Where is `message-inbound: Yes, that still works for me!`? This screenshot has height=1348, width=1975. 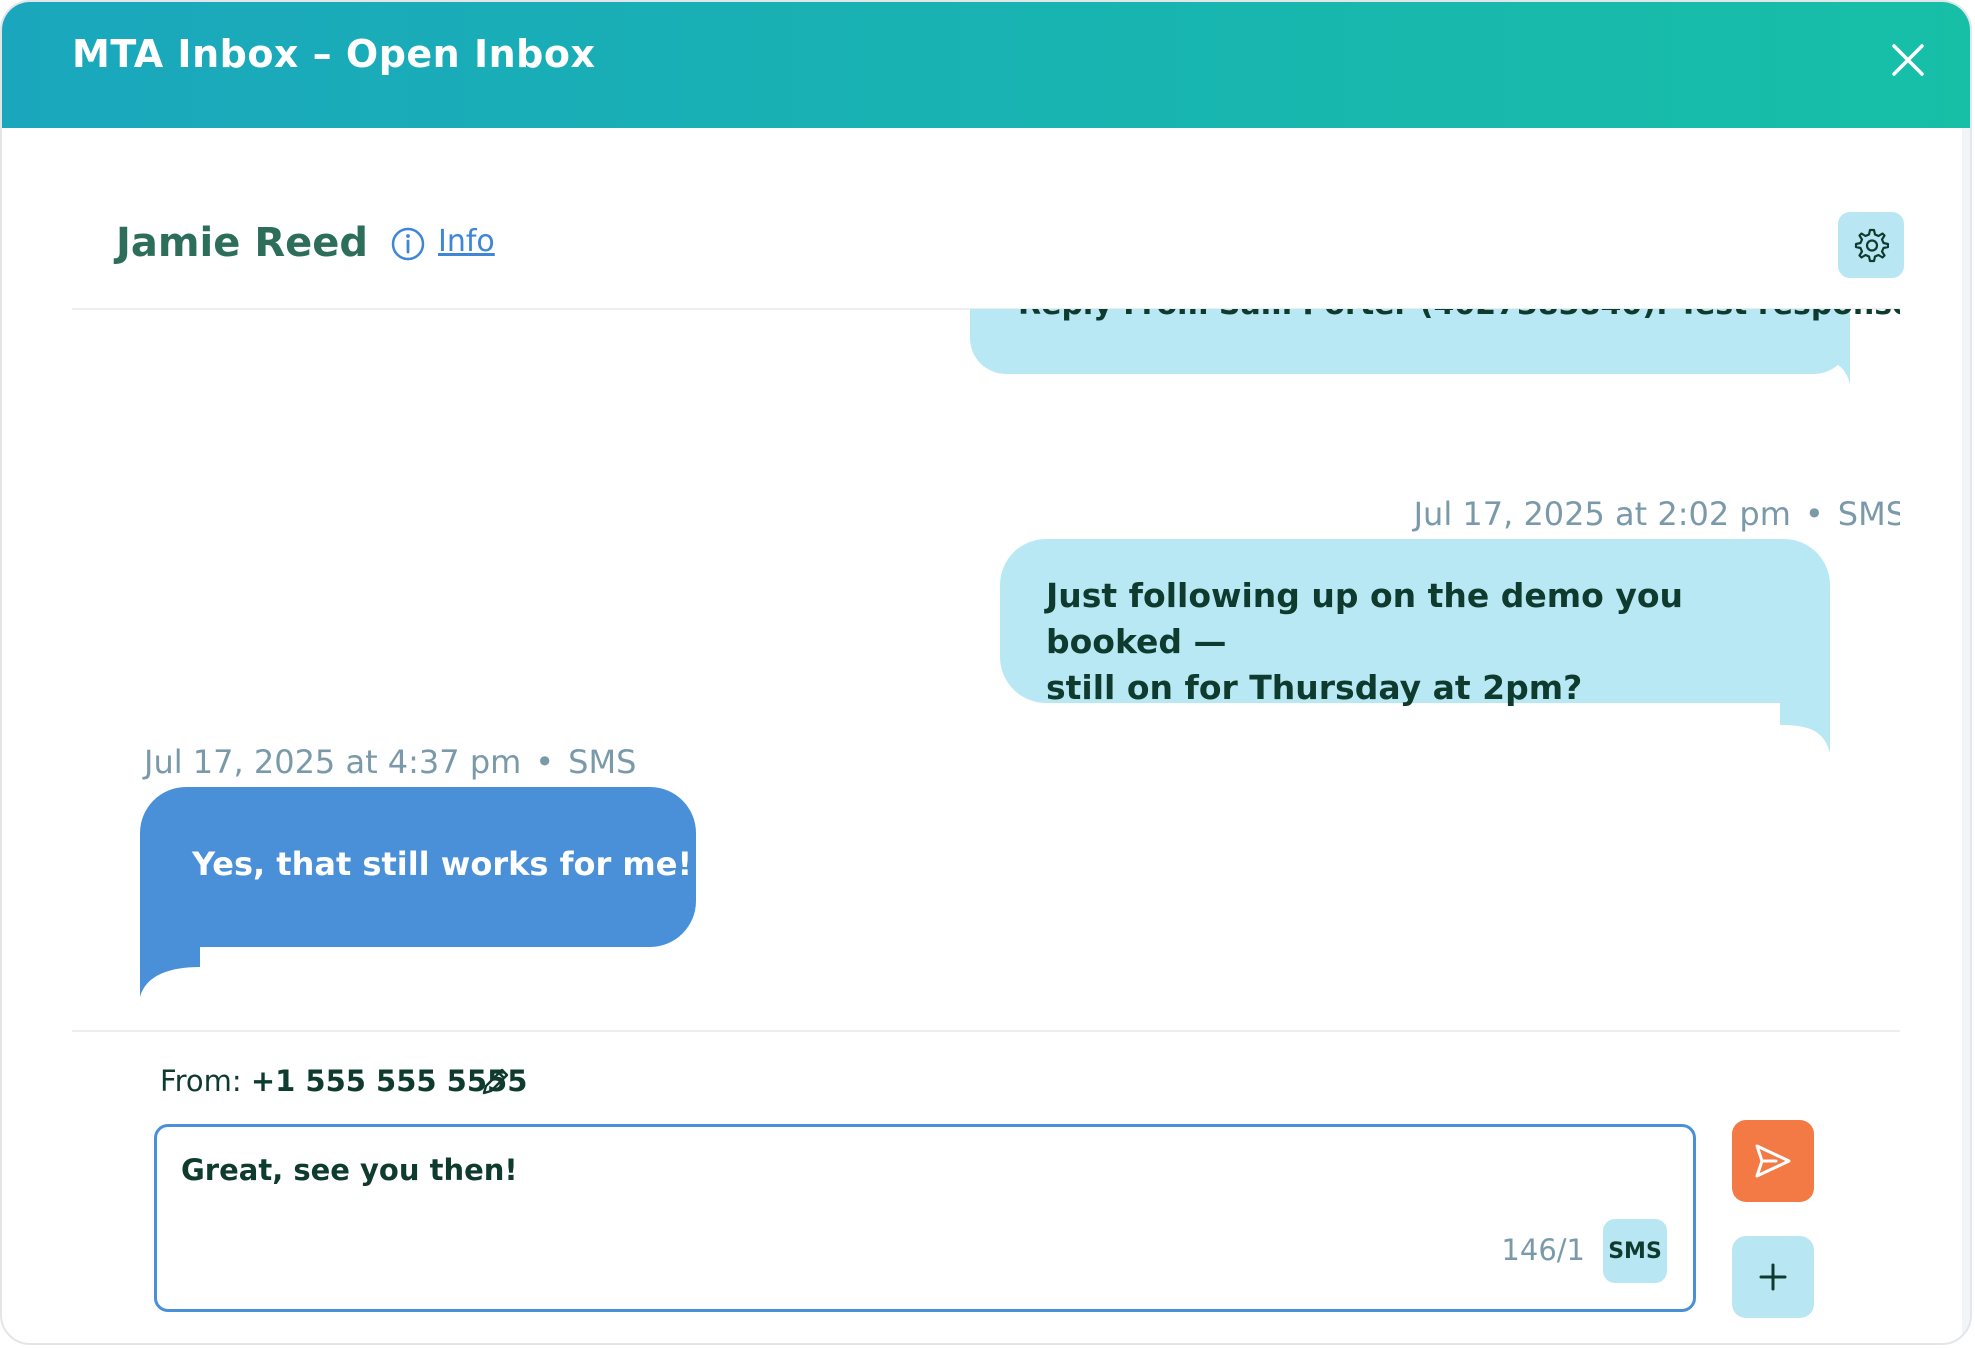 message-inbound: Yes, that still works for me! is located at coordinates (418, 897).